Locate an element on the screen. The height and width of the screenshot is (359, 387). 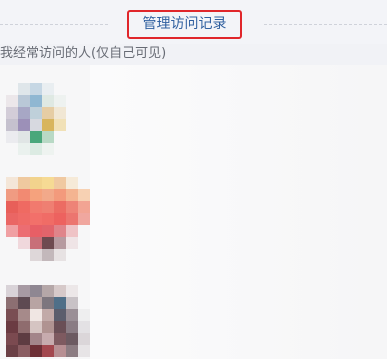
divider-right is located at coordinates (325, 24).